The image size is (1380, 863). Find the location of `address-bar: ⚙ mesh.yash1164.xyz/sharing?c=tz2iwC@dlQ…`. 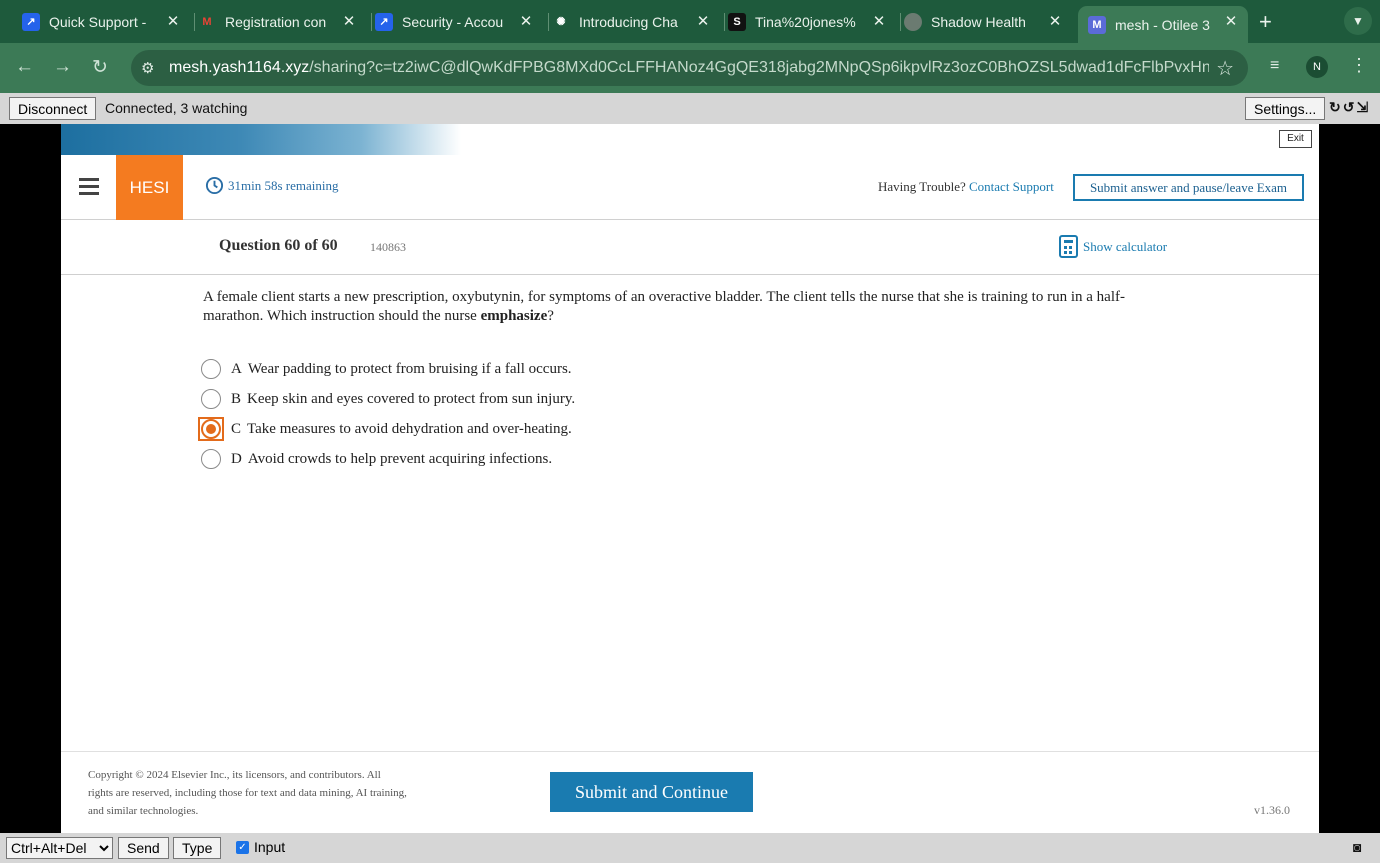

address-bar: ⚙ mesh.yash1164.xyz/sharing?c=tz2iwC@dlQ… is located at coordinates (689, 68).